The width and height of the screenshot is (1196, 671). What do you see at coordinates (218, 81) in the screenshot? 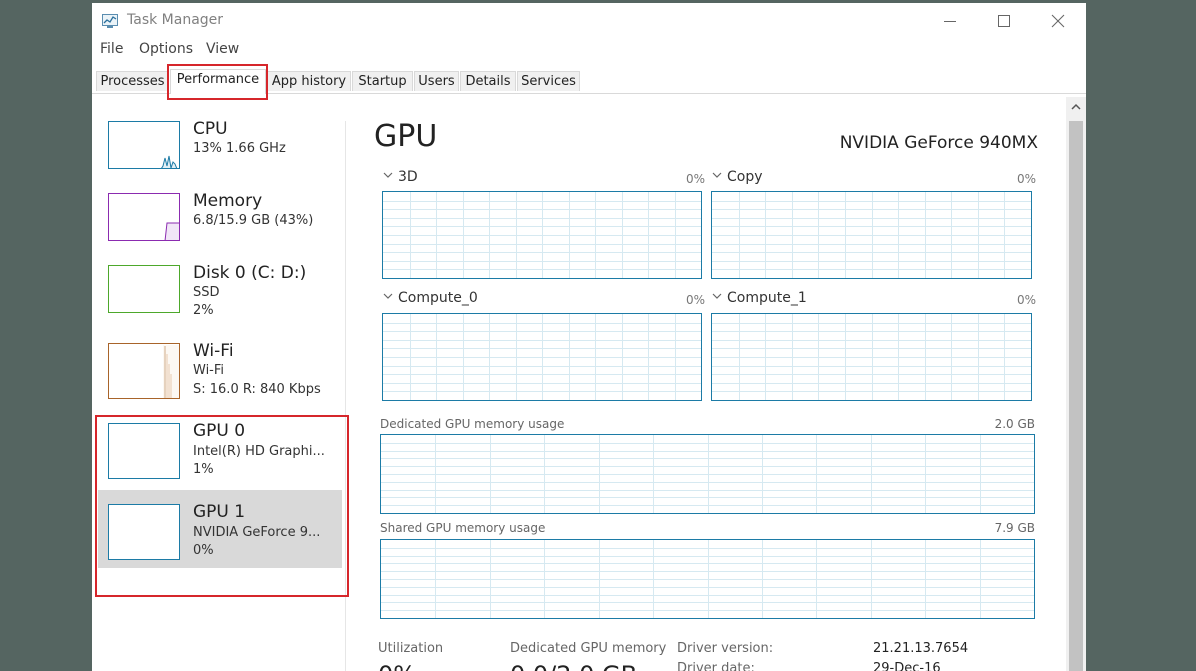
I see `tab-performance: Performance` at bounding box center [218, 81].